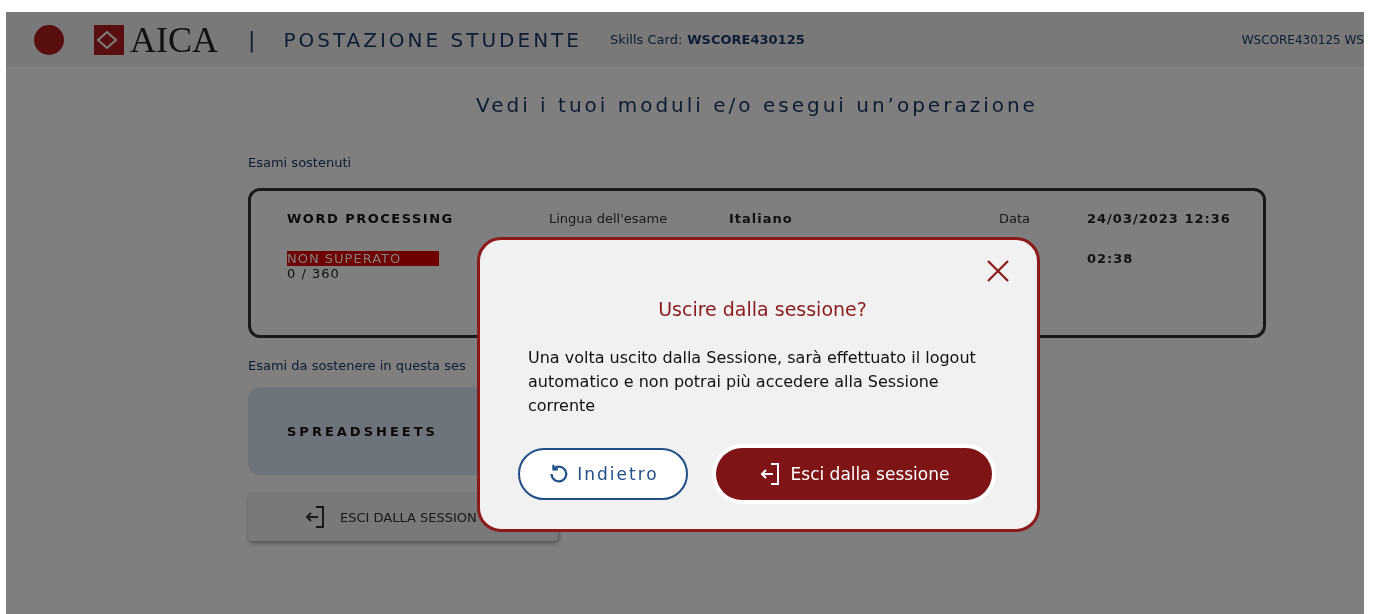  What do you see at coordinates (362, 431) in the screenshot?
I see `exam-name: SPREADSHEETS` at bounding box center [362, 431].